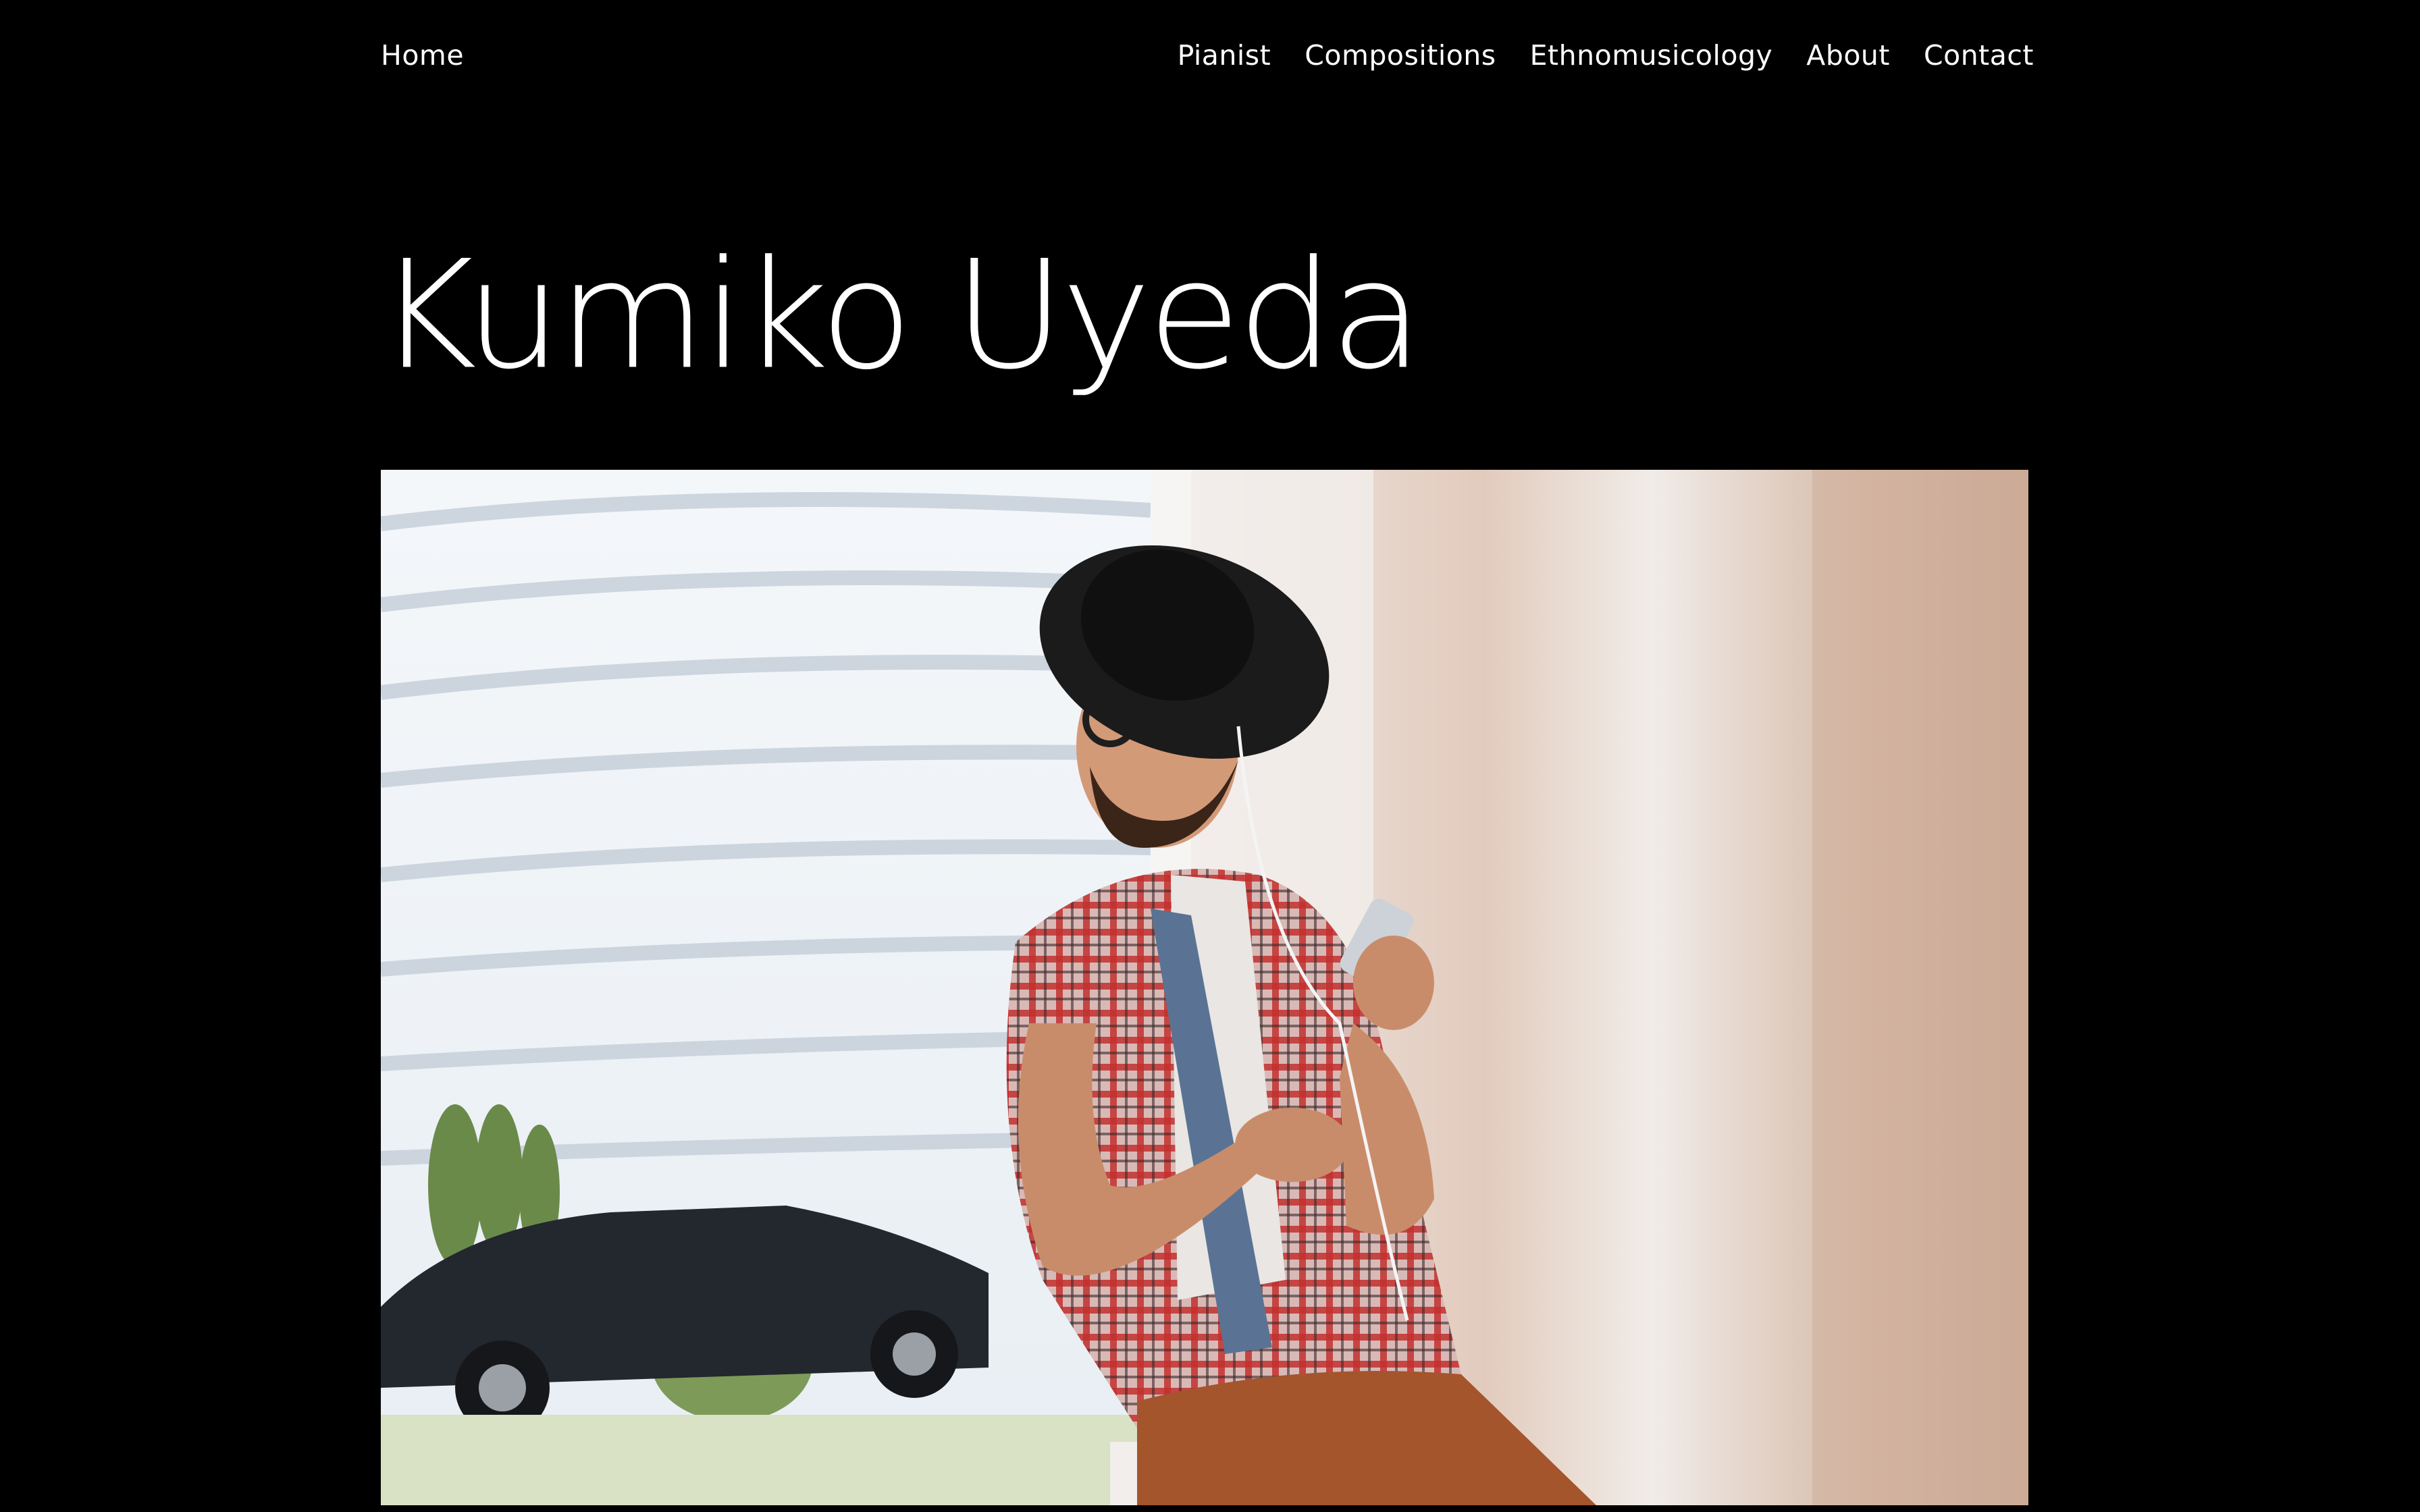 The height and width of the screenshot is (1512, 2420). I want to click on home-link: Home, so click(422, 55).